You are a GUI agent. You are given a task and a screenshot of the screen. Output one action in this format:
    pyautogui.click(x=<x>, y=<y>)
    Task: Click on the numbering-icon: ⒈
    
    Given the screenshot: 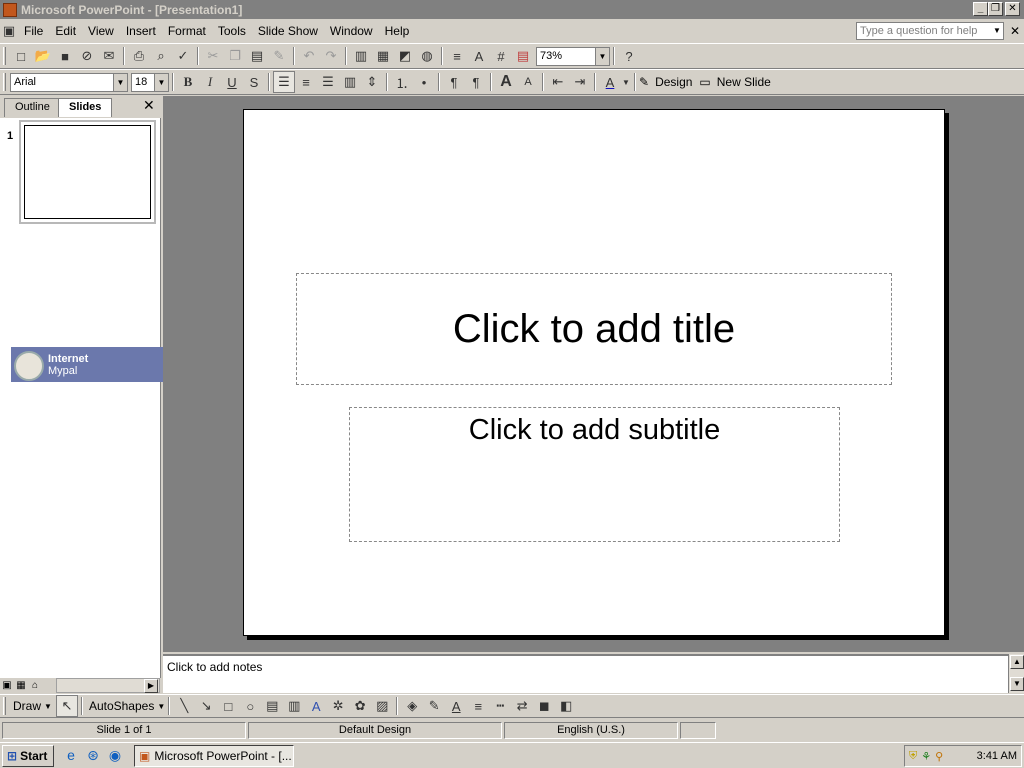 What is the action you would take?
    pyautogui.click(x=402, y=82)
    